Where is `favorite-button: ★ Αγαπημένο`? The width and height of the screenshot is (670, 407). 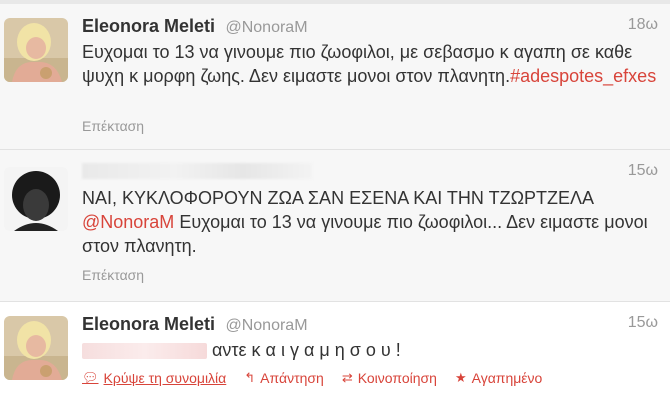 favorite-button: ★ Αγαπημένο is located at coordinates (498, 378).